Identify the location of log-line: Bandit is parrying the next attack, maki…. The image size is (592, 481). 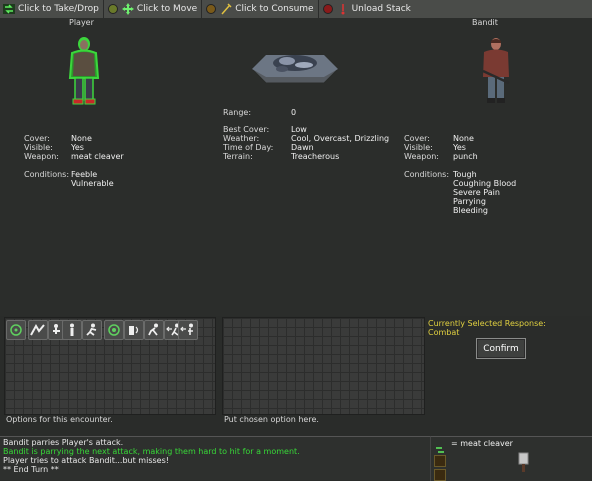
(151, 451).